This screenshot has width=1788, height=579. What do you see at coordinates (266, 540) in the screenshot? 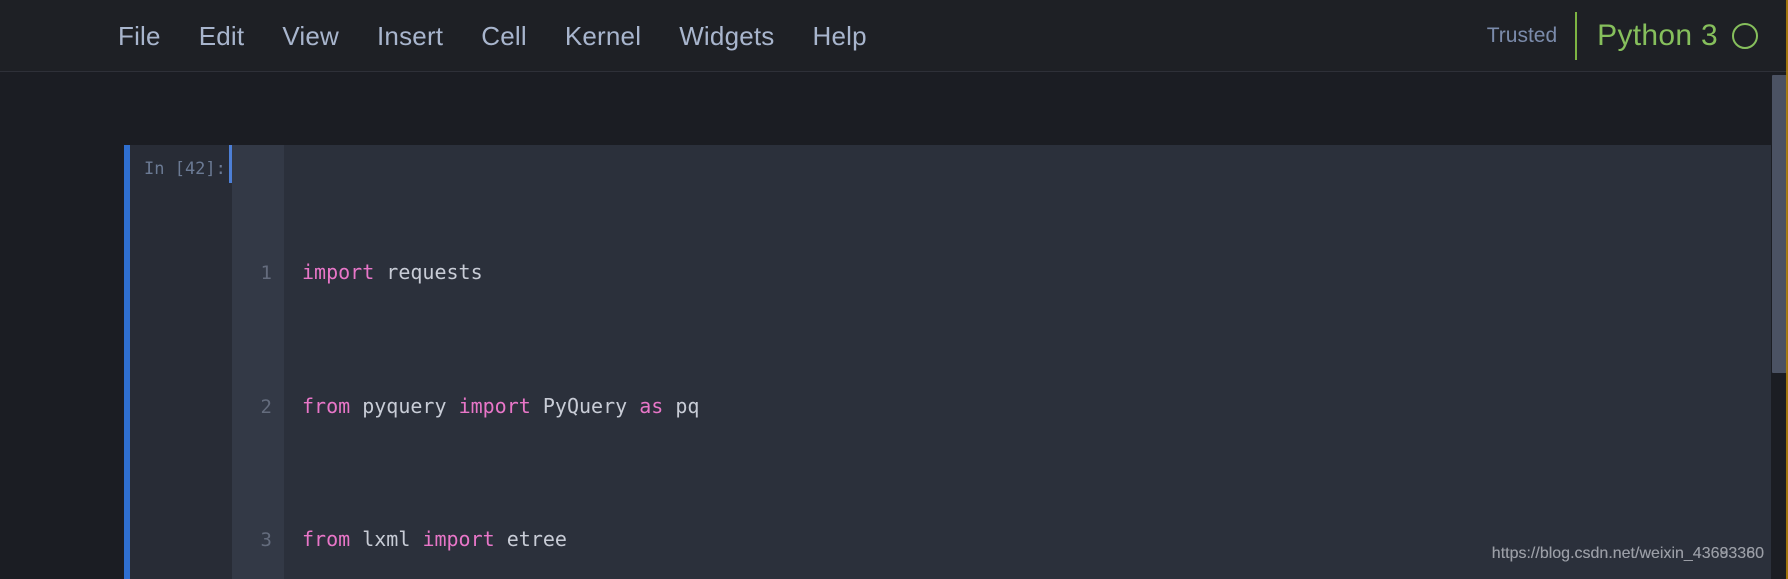
I see `line-number: 3` at bounding box center [266, 540].